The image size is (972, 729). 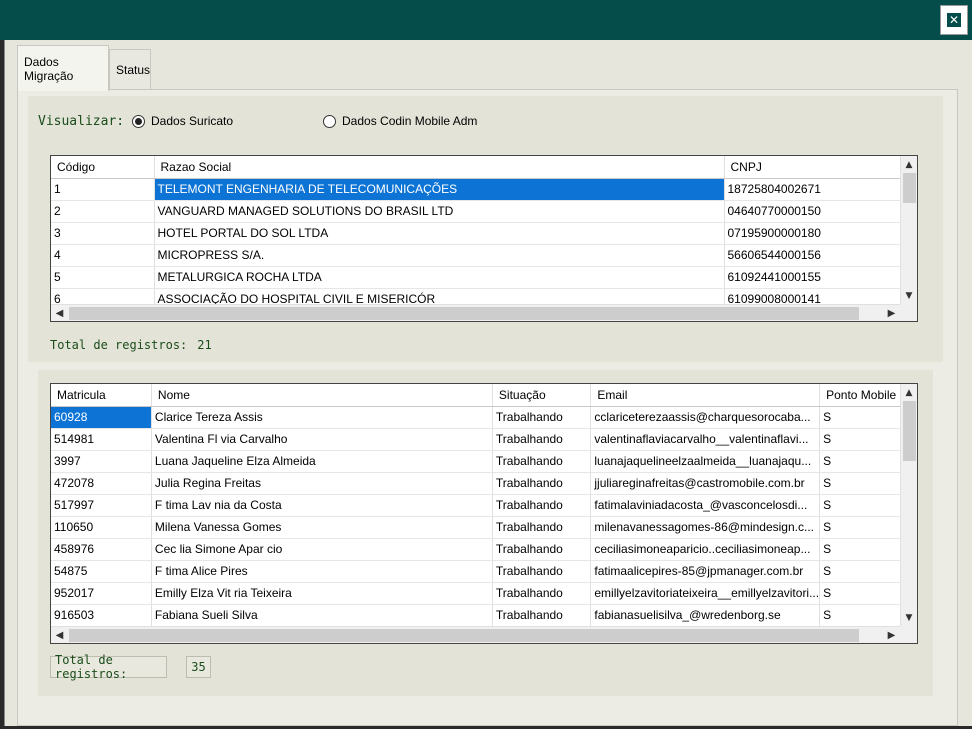 I want to click on close-button: ✕, so click(x=954, y=20).